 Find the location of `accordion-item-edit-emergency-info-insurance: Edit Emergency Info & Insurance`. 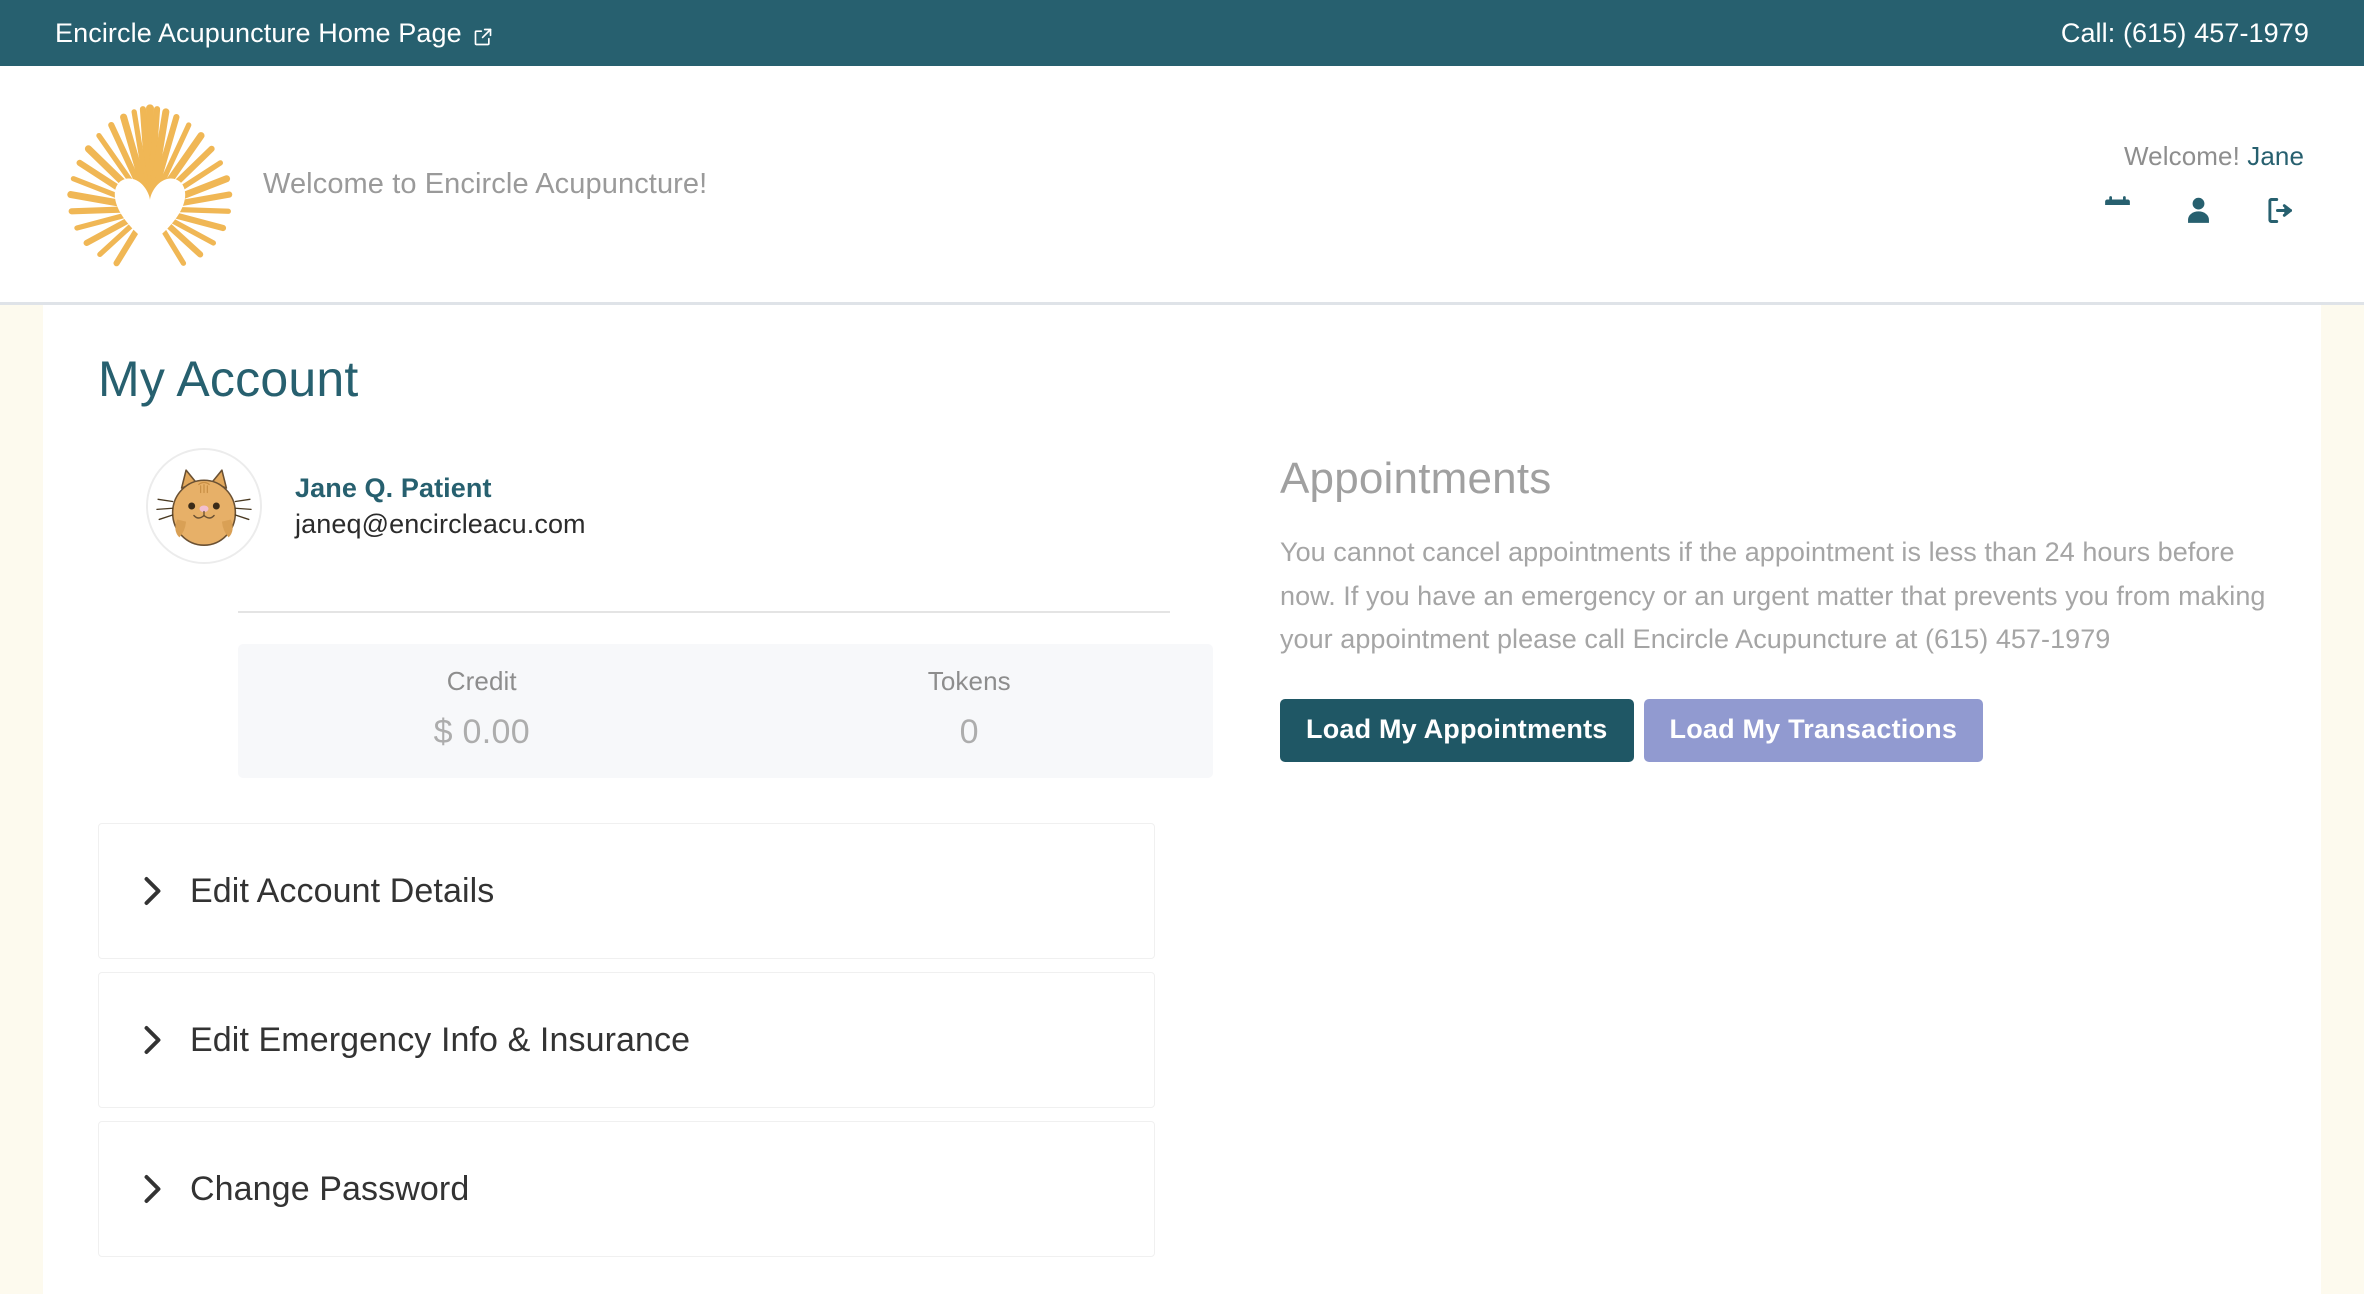

accordion-item-edit-emergency-info-insurance: Edit Emergency Info & Insurance is located at coordinates (626, 1040).